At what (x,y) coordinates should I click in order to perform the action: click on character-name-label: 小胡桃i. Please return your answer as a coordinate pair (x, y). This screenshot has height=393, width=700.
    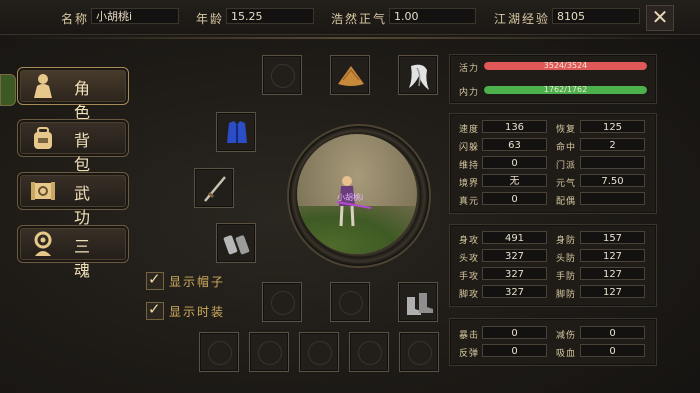
    Looking at the image, I should click on (350, 197).